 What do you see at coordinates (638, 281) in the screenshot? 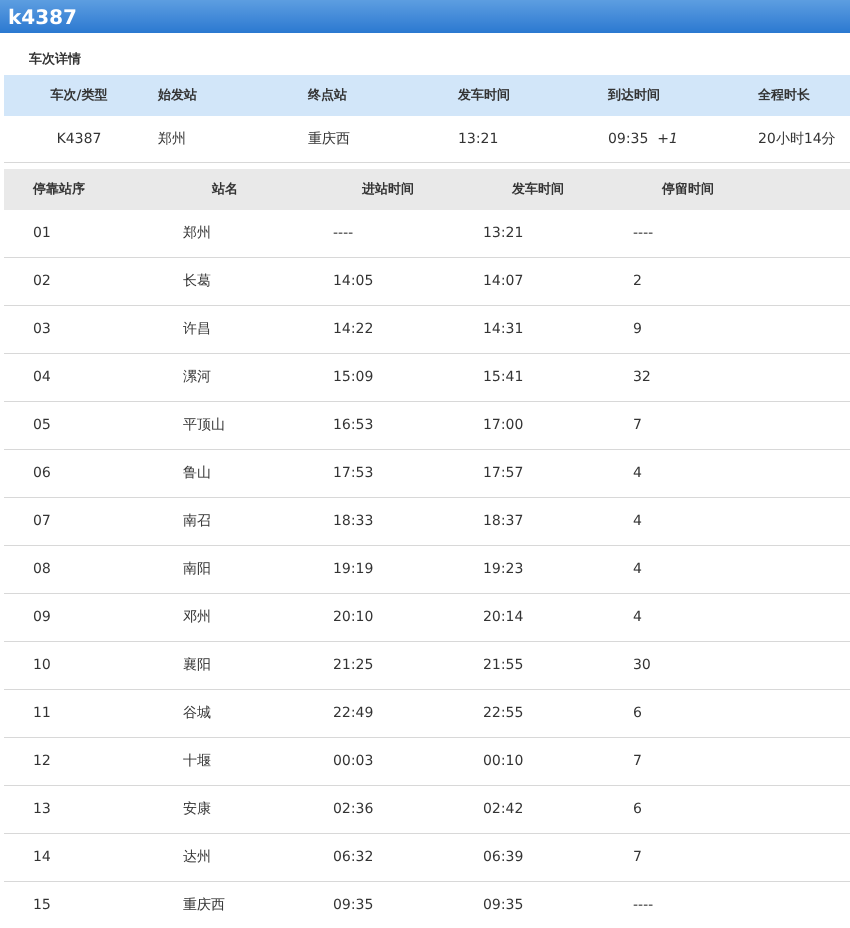
I see `table-cell-text: 2` at bounding box center [638, 281].